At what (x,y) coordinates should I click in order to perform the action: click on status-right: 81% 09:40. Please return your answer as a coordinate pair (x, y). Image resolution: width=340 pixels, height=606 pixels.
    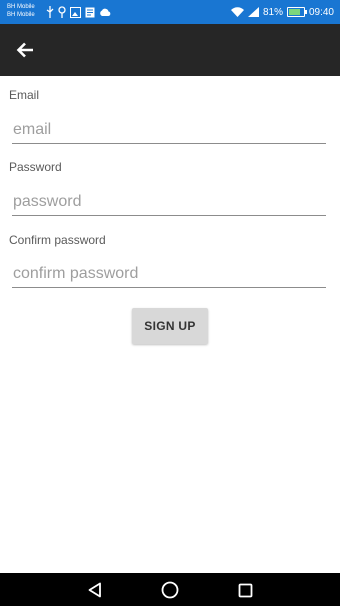
    Looking at the image, I should click on (282, 12).